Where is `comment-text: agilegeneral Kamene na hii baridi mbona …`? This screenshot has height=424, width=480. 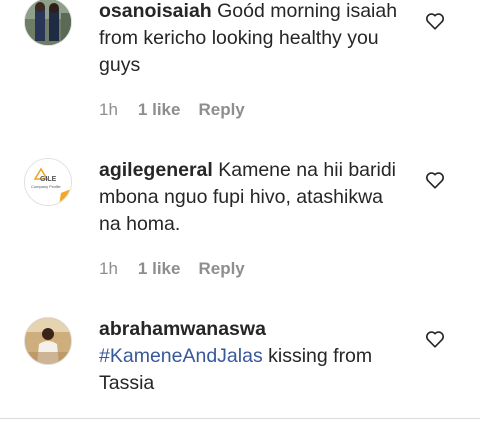
comment-text: agilegeneral Kamene na hii baridi mbona … is located at coordinates (254, 197).